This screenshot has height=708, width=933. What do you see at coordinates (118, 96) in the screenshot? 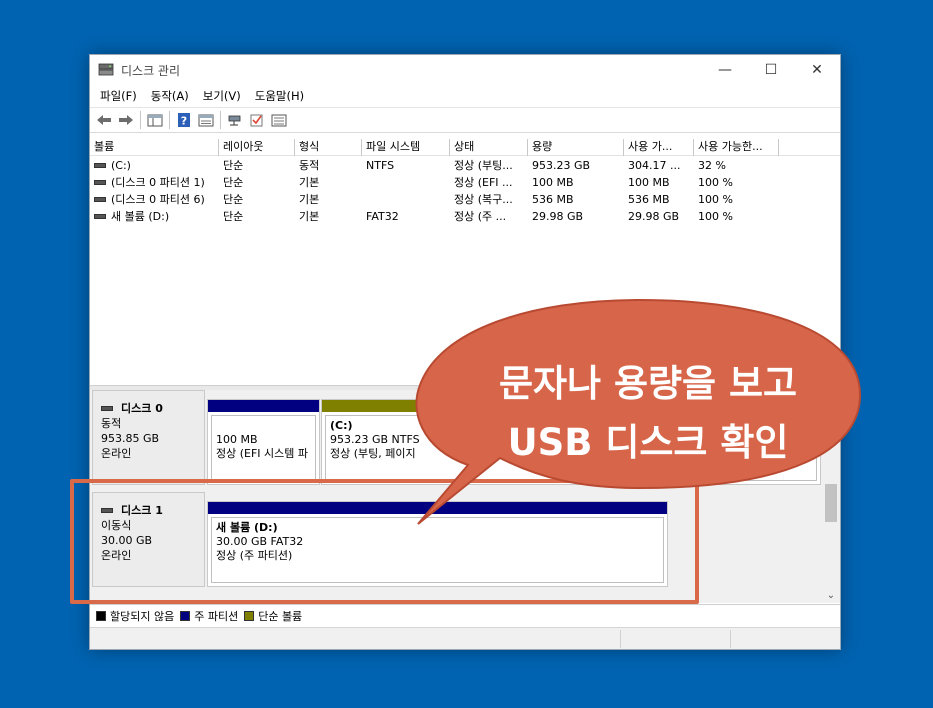
I see `menu-file: 파일(F)` at bounding box center [118, 96].